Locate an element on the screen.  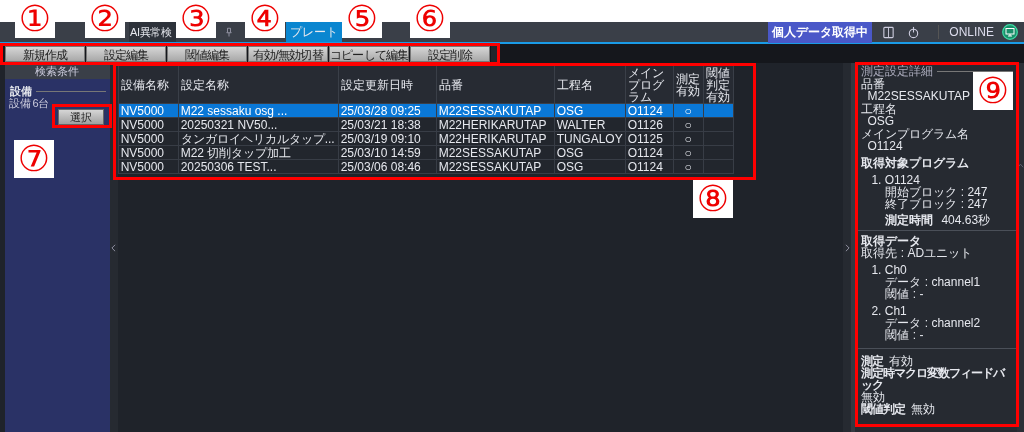
annotation-marker: ⑦ is located at coordinates (34, 159).